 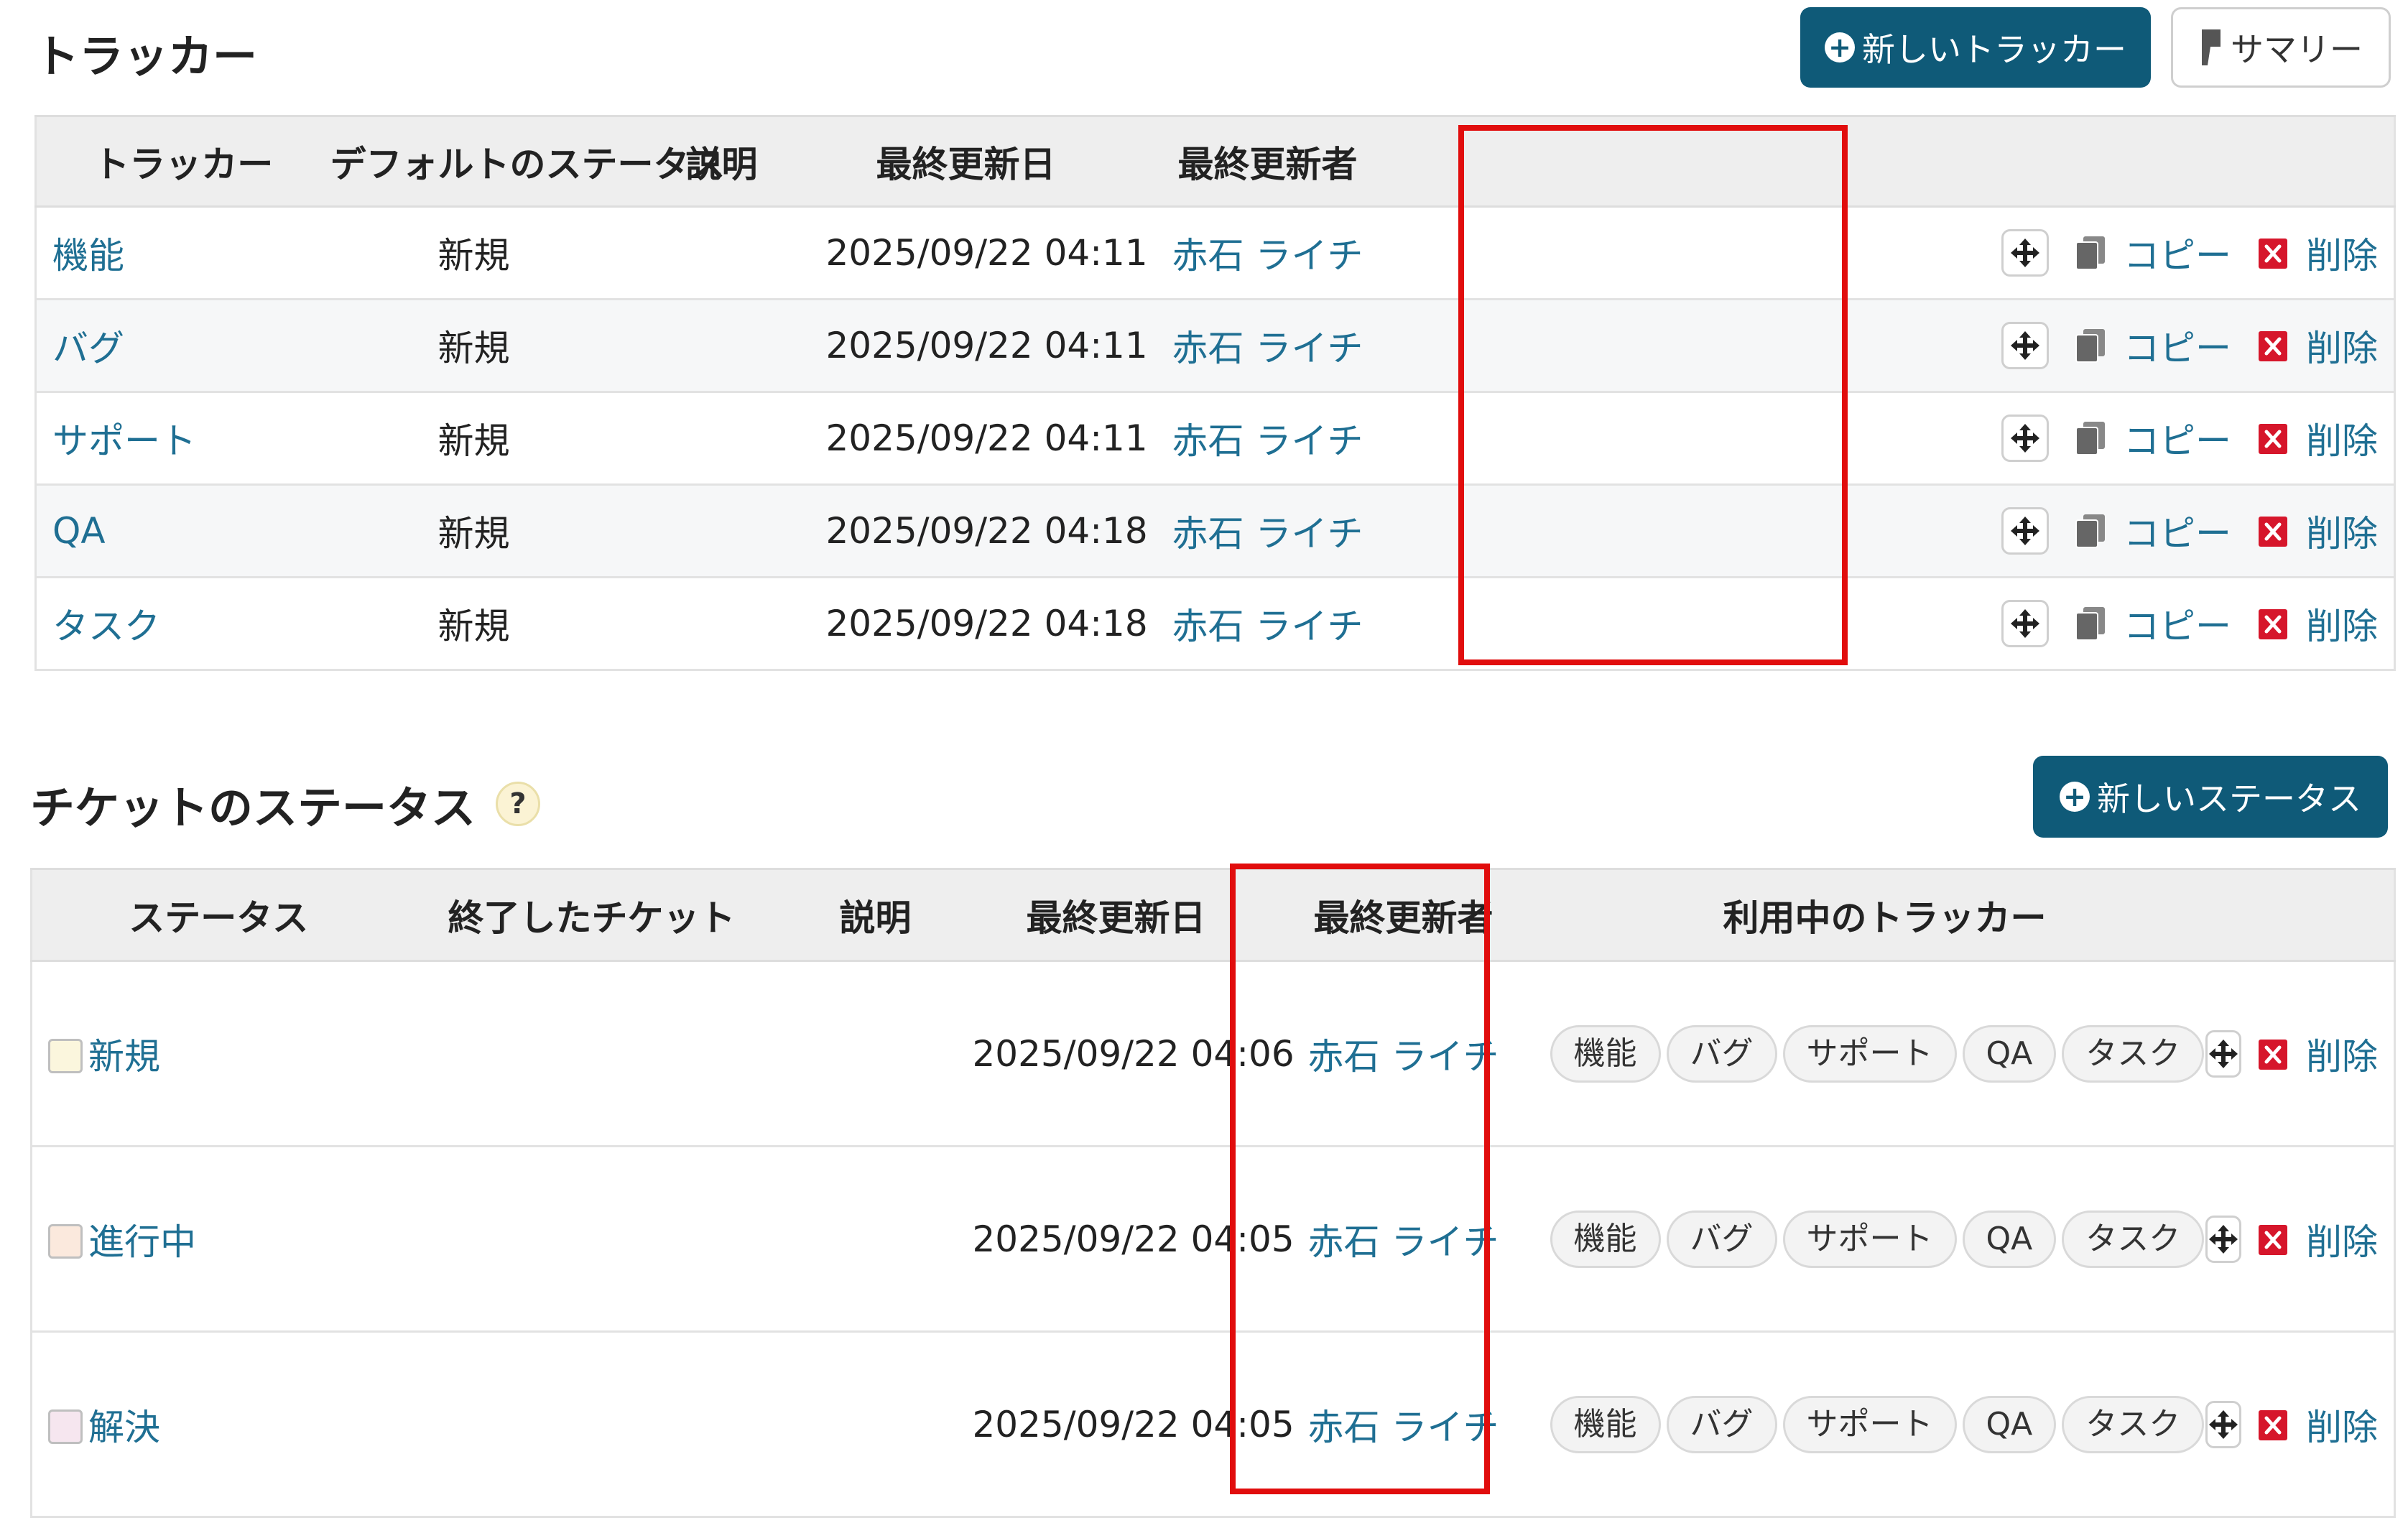 I want to click on summary-button: サマリー, so click(x=2281, y=47).